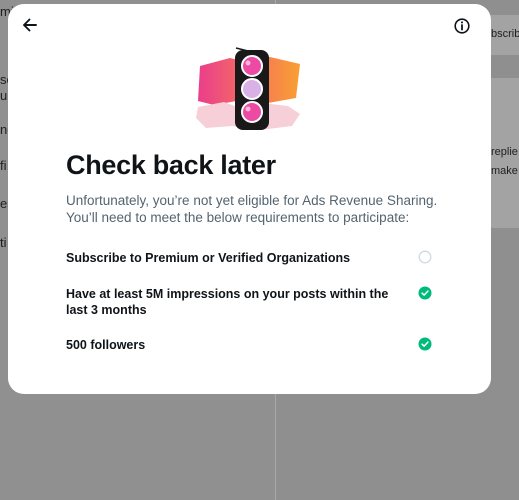 The image size is (519, 500). Describe the element at coordinates (504, 152) in the screenshot. I see `background-text-fragment: replie` at that location.